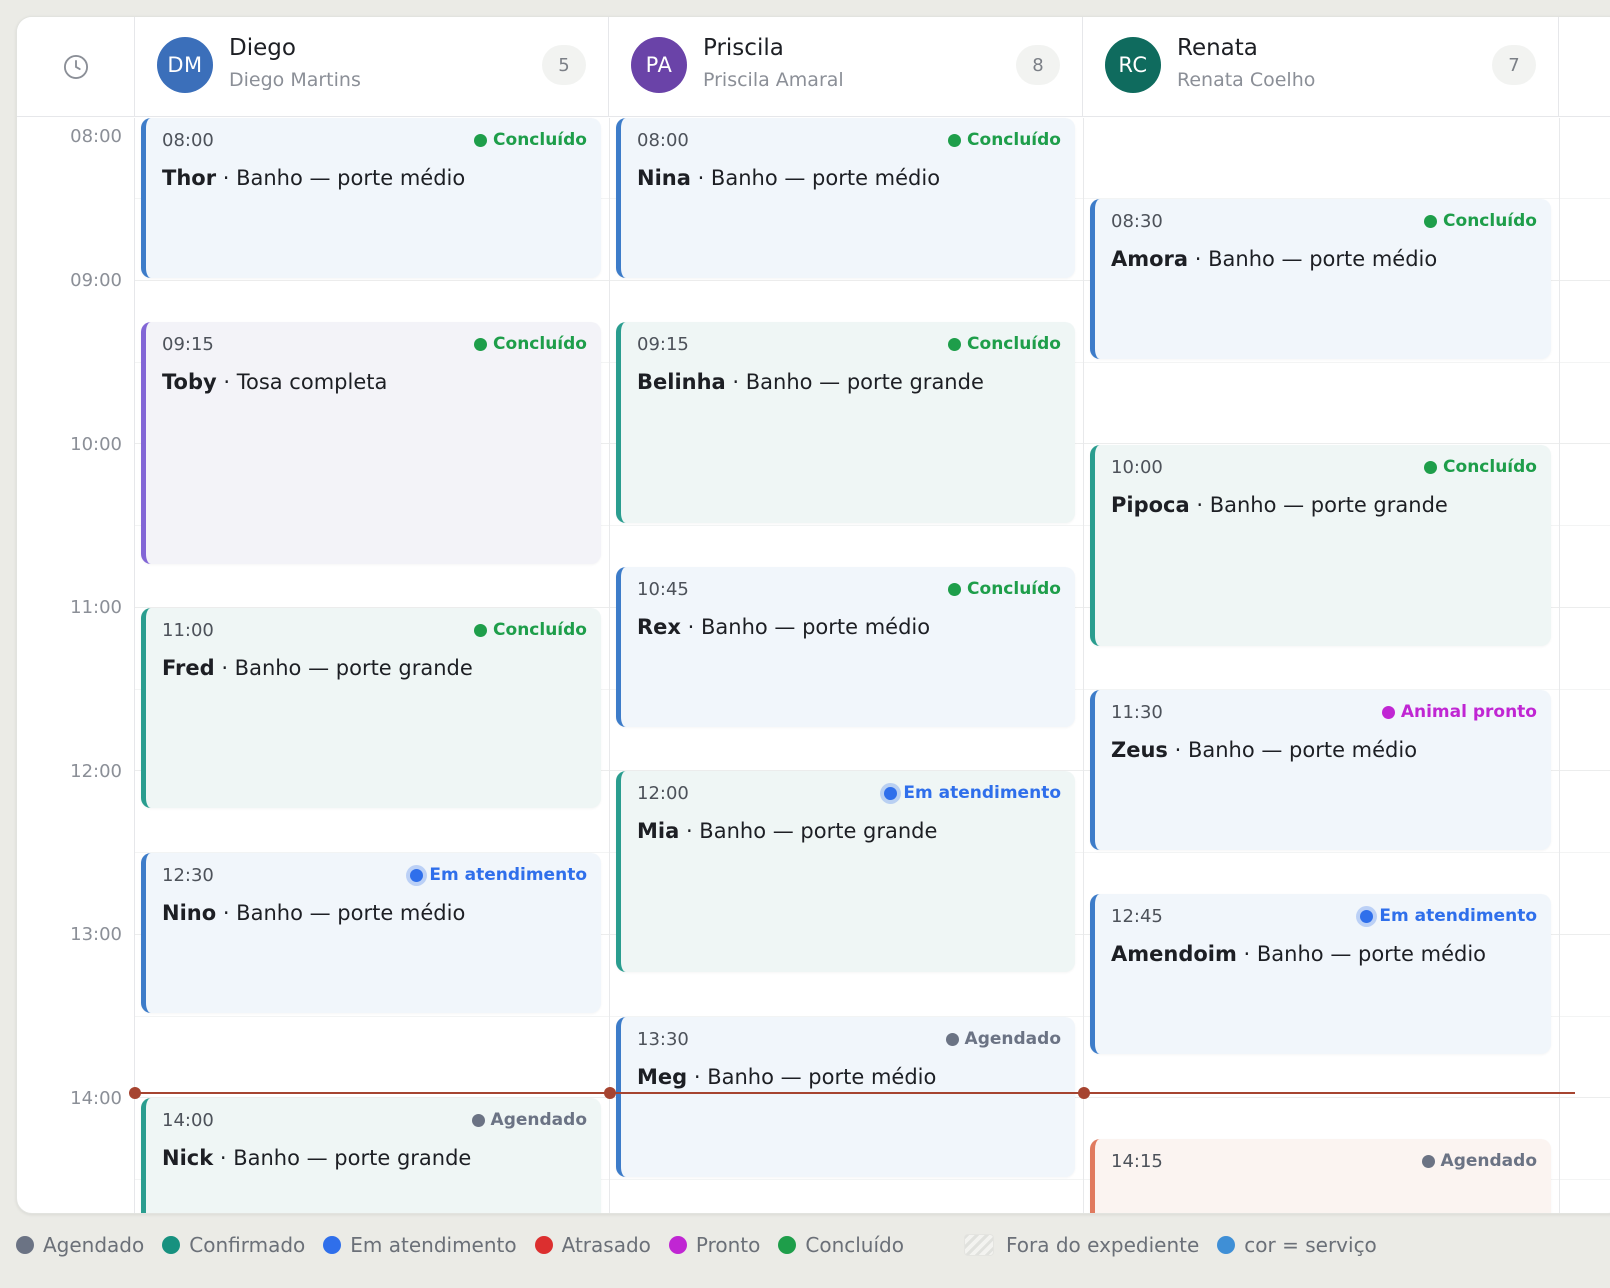  I want to click on pet-name: Nino, so click(189, 913).